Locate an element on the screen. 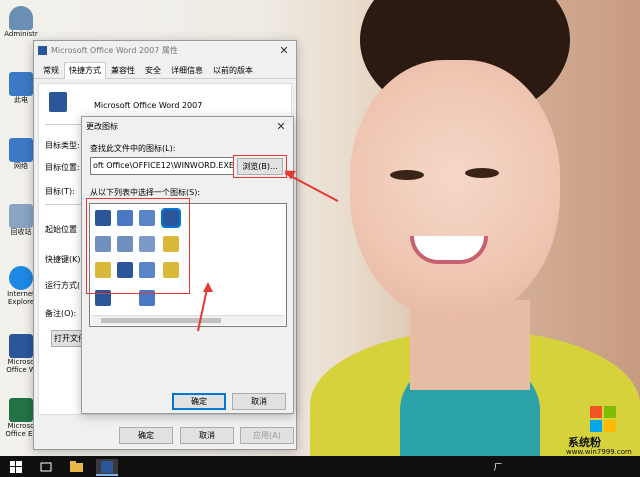 This screenshot has width=640, height=477. select-icon-label: 从以下列表中选择一个图标(S): is located at coordinates (145, 192).